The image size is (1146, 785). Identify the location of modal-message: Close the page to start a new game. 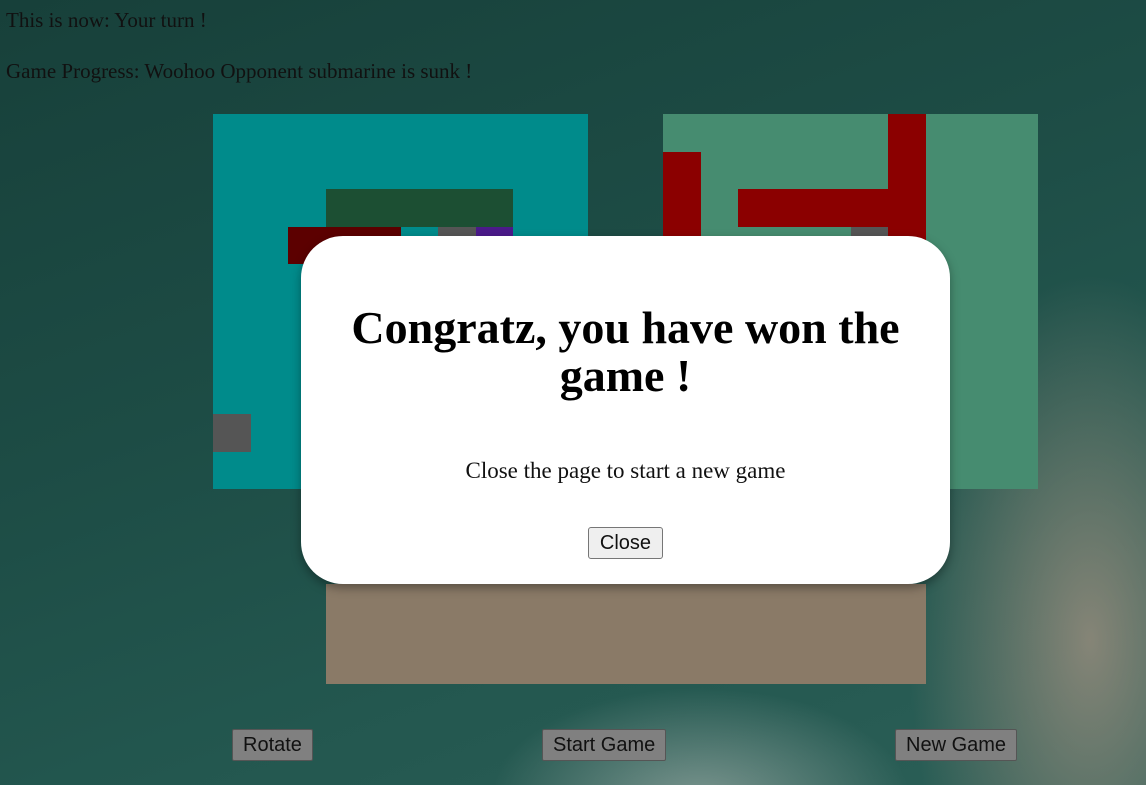
(625, 470).